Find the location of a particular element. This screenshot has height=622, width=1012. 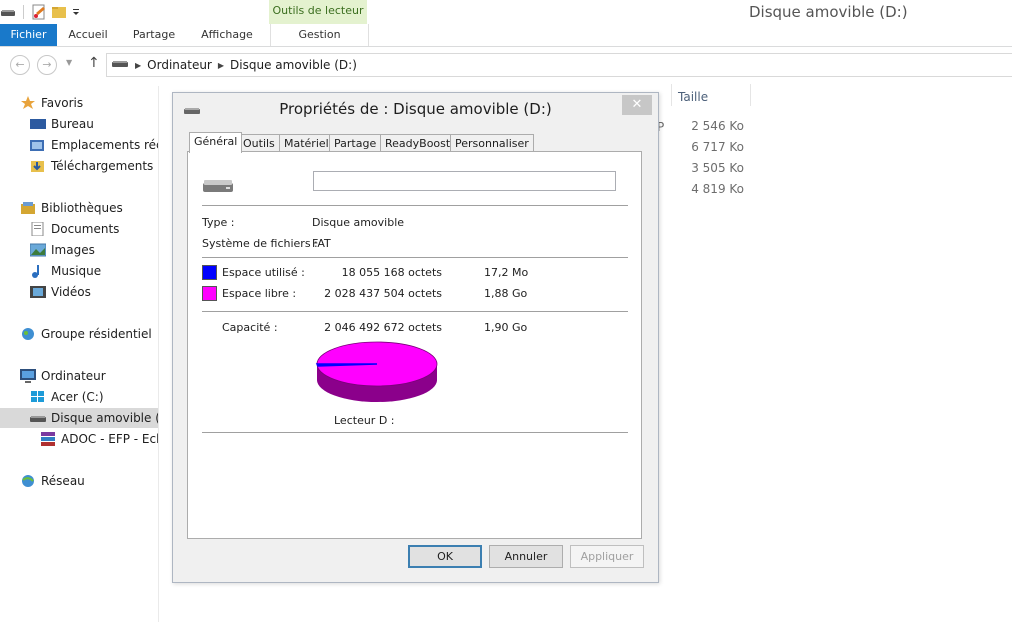

nav-favoris-label: Favoris is located at coordinates (62, 103).